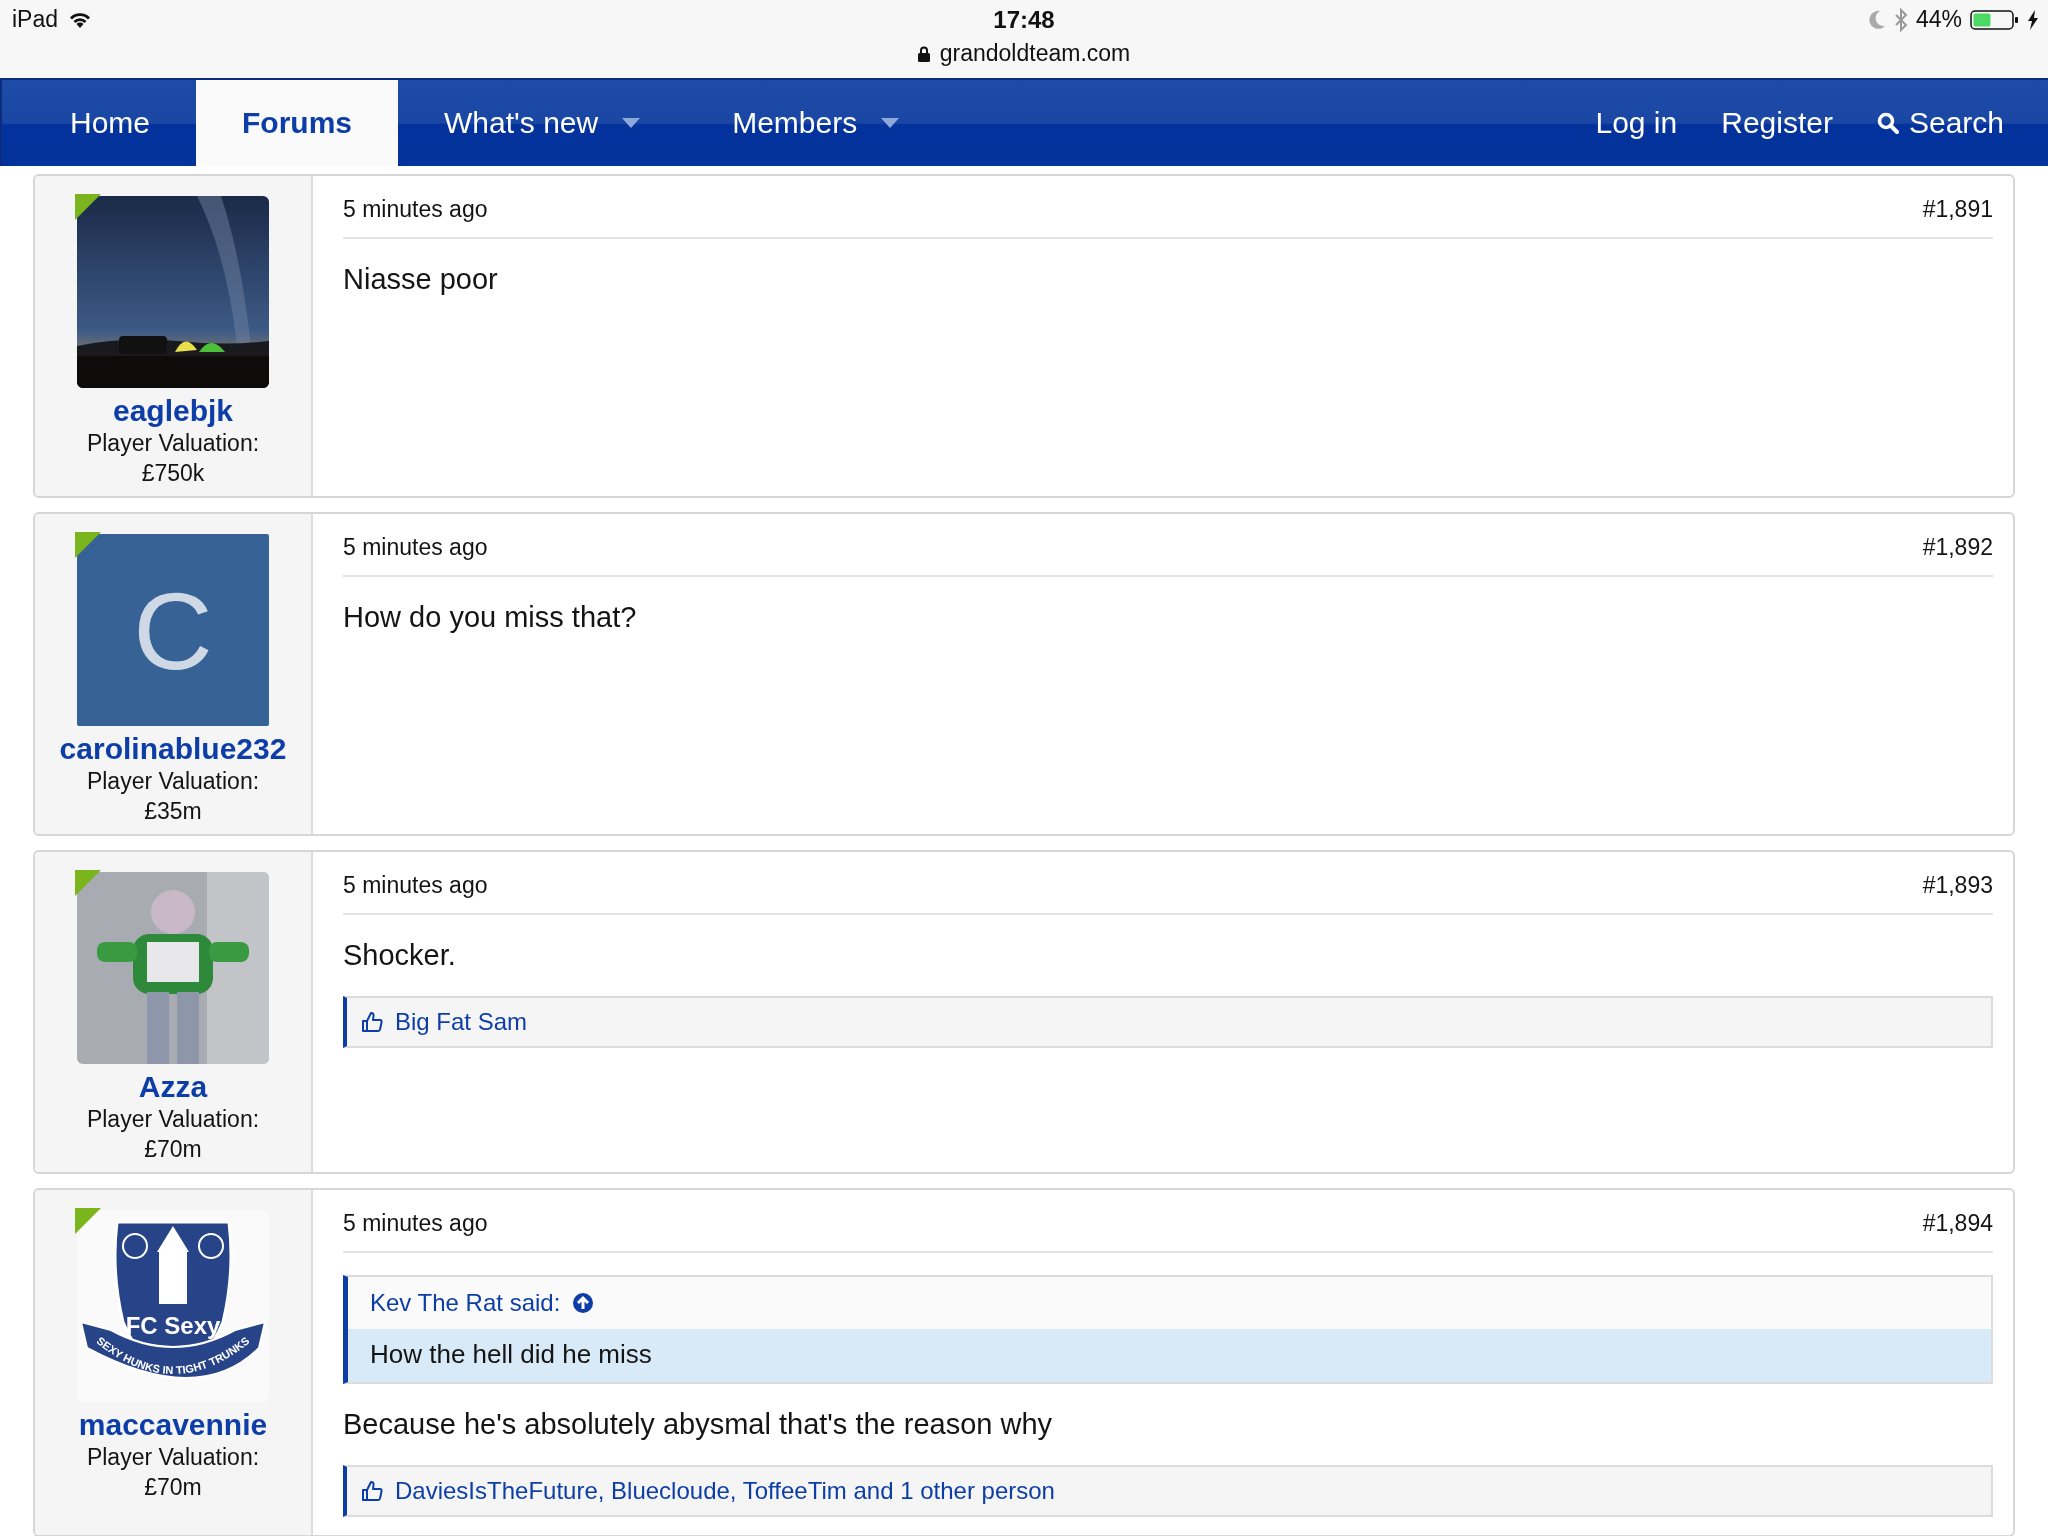  What do you see at coordinates (465, 1303) in the screenshot?
I see `quote-author: Kev The Rat said:` at bounding box center [465, 1303].